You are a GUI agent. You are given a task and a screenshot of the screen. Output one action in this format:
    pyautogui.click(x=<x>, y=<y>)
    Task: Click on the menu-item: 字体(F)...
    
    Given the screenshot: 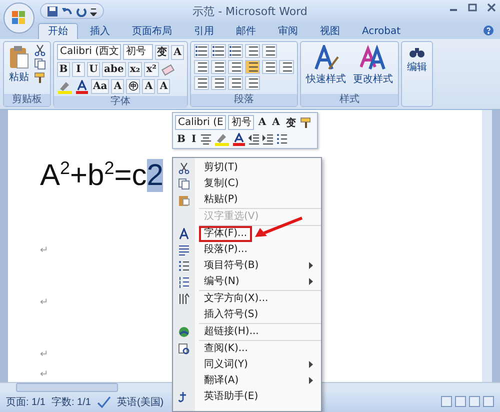 What is the action you would take?
    pyautogui.click(x=247, y=234)
    